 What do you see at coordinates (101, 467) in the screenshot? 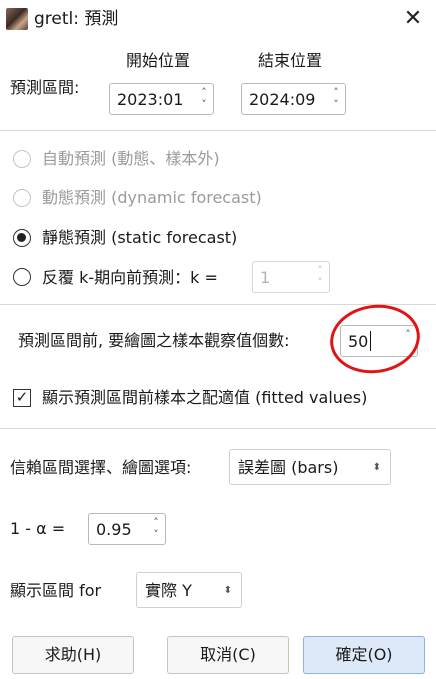
I see `conf-label: 信賴區間選擇、繪圖選項:` at bounding box center [101, 467].